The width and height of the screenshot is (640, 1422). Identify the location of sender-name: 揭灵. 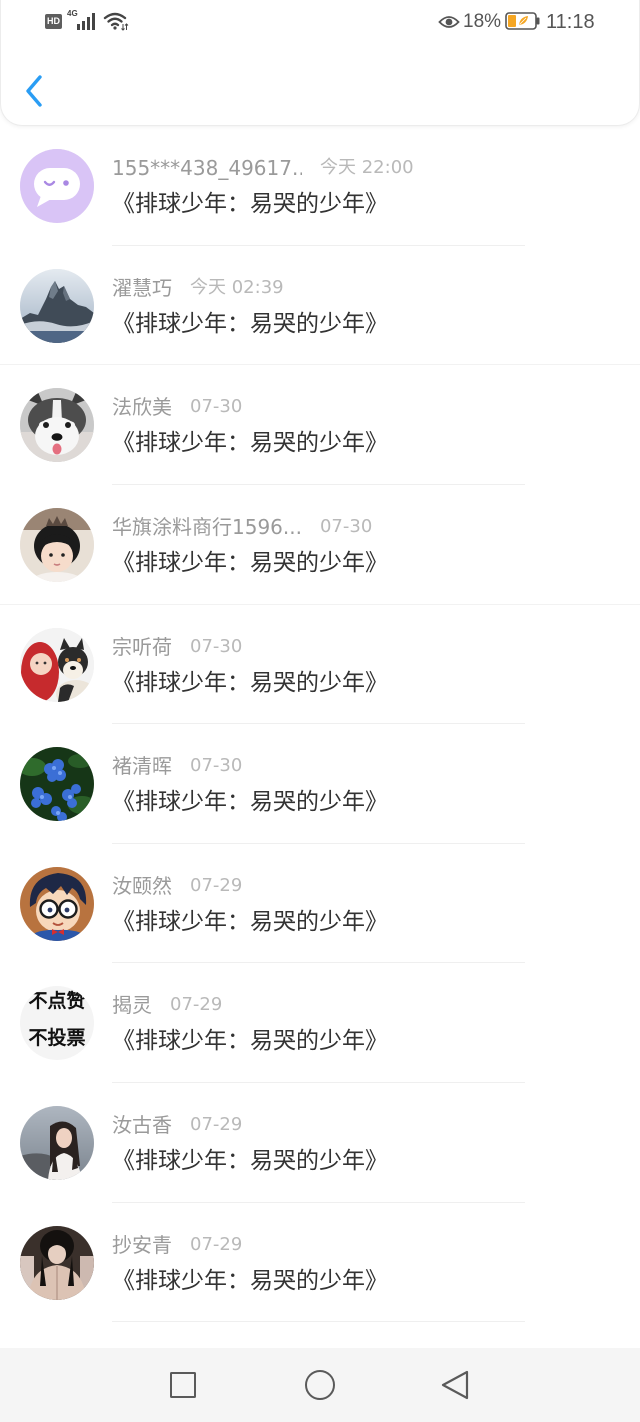
(132, 1005).